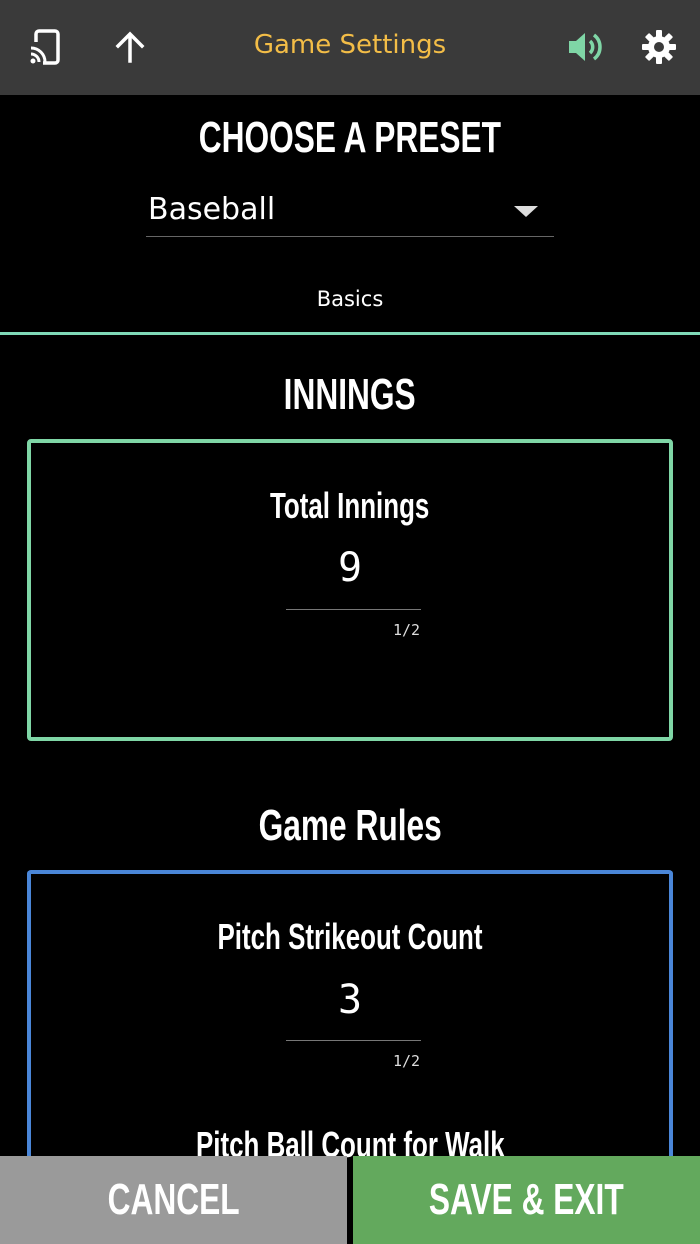 Image resolution: width=700 pixels, height=1244 pixels. I want to click on save-exit-button: SAVE & EXIT, so click(526, 1200).